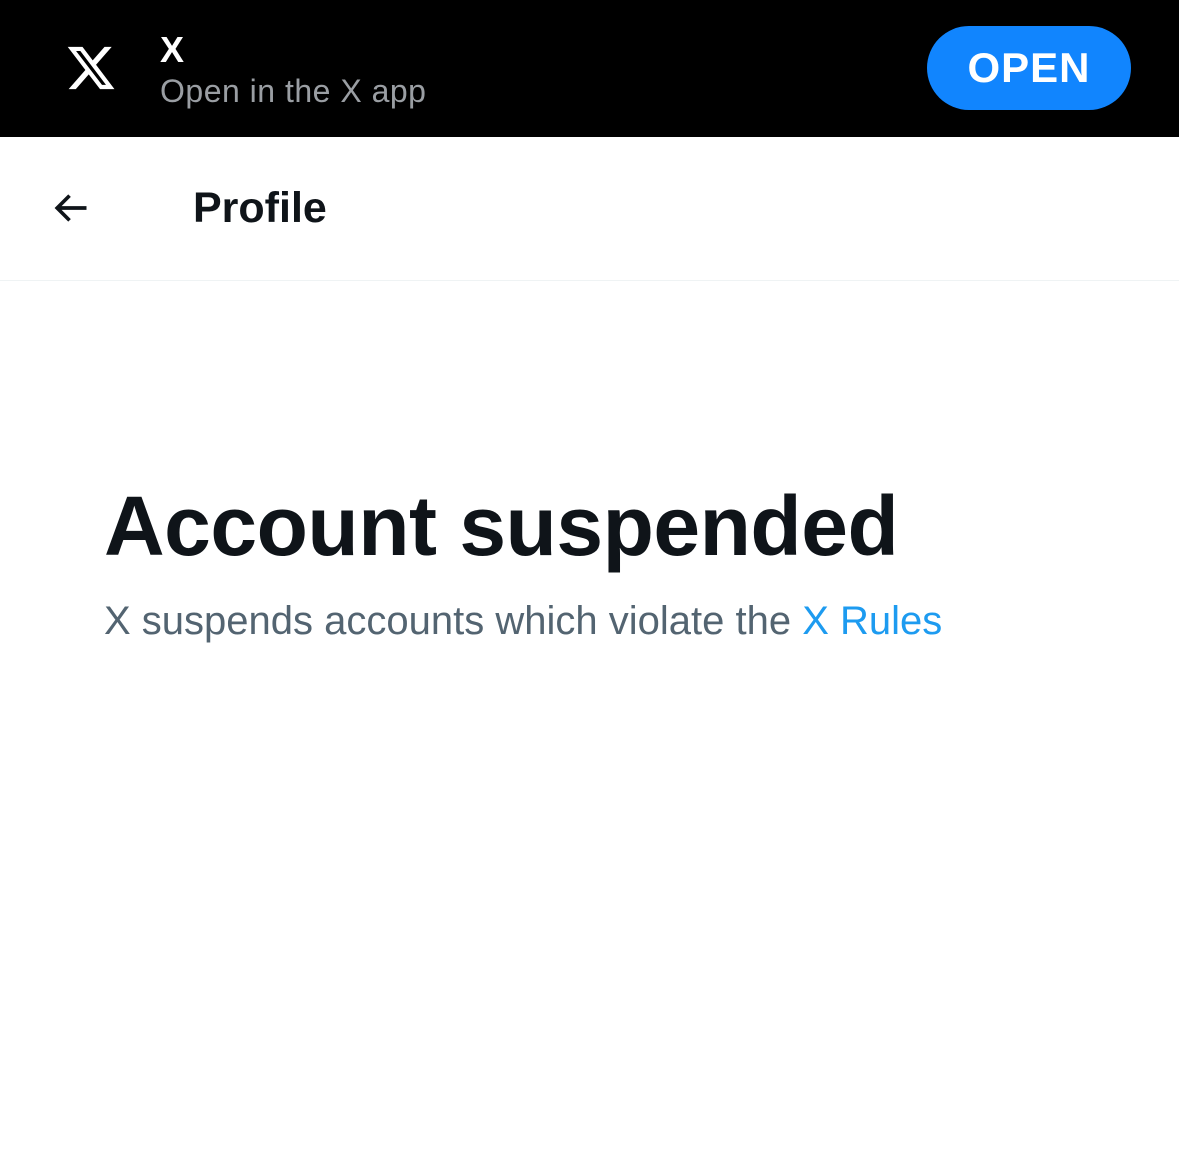  What do you see at coordinates (589, 209) in the screenshot?
I see `top-header: Profile` at bounding box center [589, 209].